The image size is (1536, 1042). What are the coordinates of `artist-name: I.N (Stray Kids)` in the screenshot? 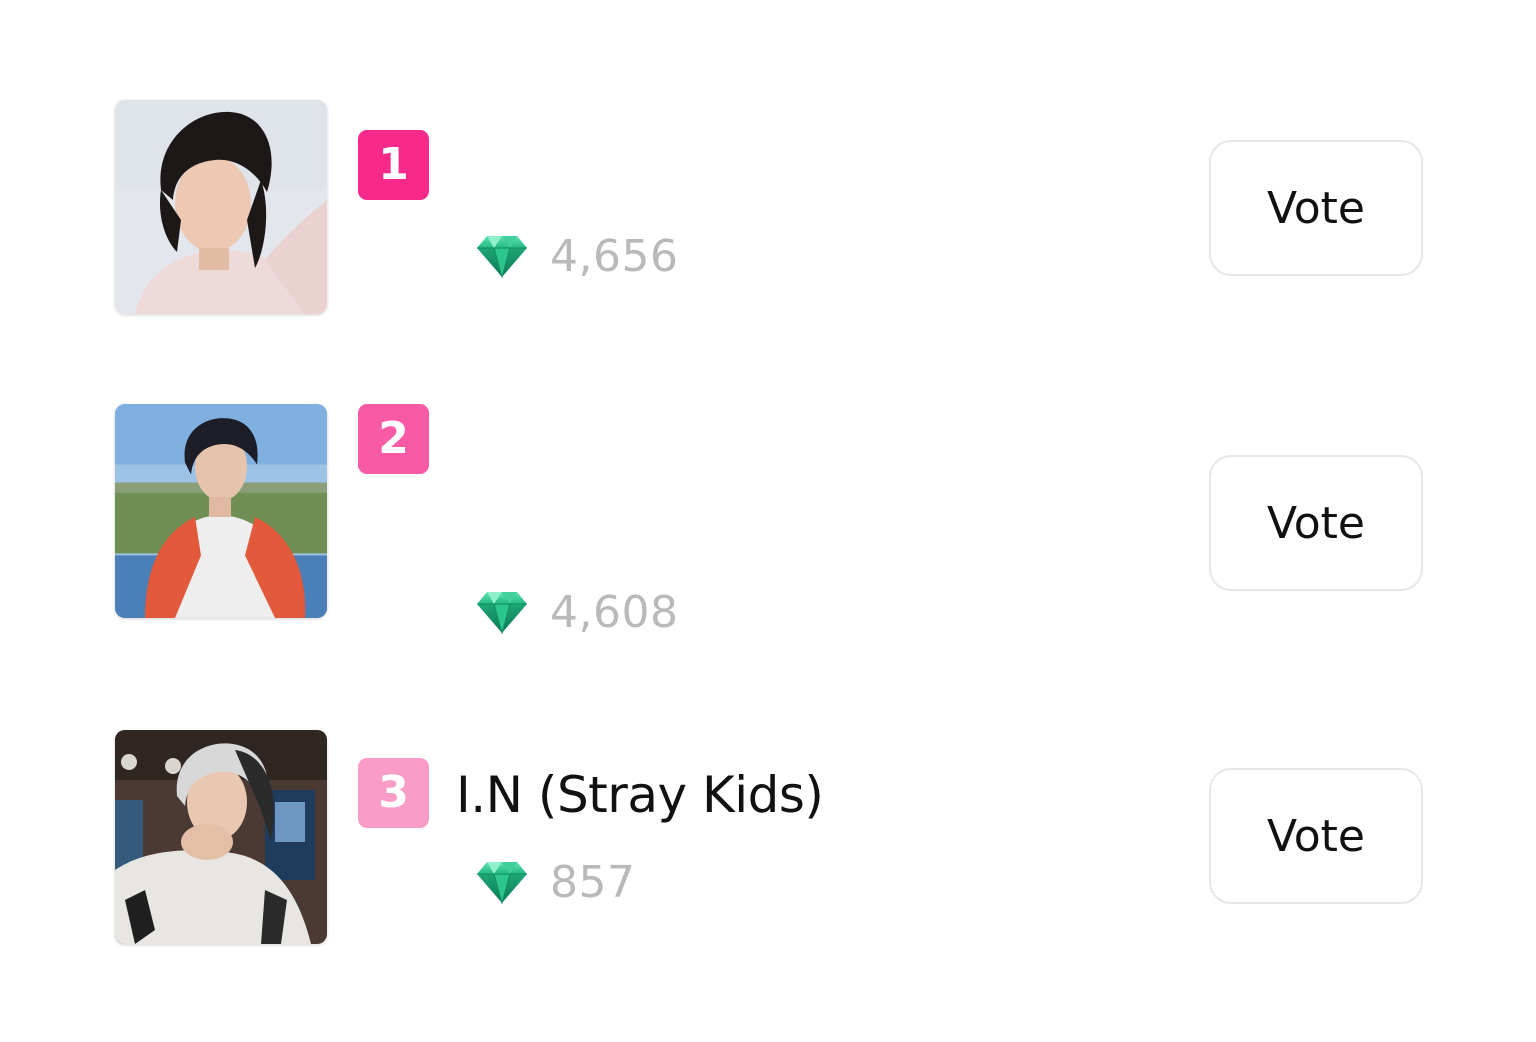 It's located at (640, 795).